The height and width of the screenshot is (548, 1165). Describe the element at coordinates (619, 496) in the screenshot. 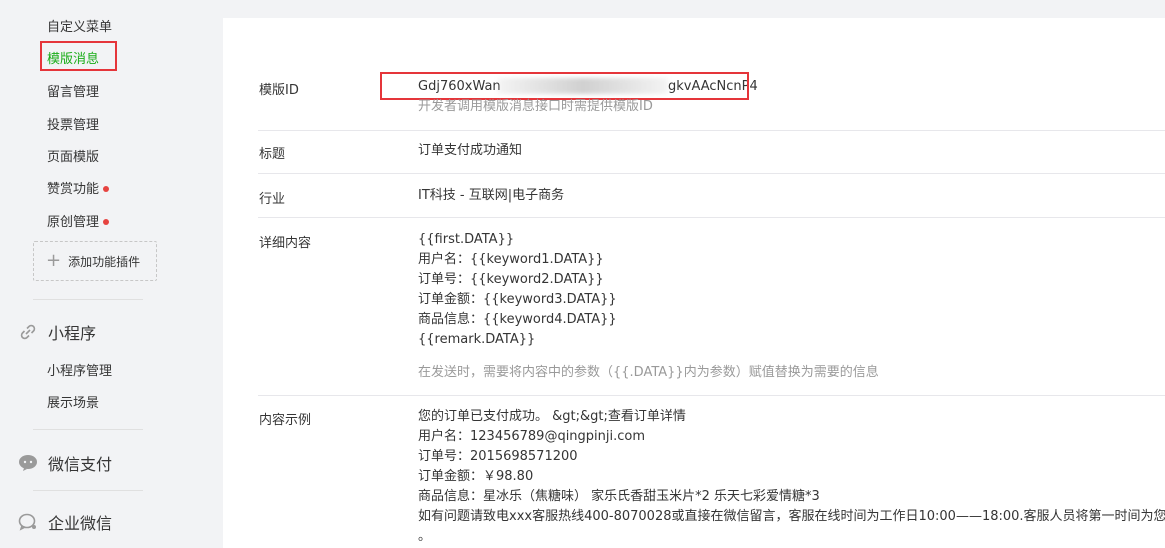

I see `example-line: 商品信息：星冰乐（焦糖味） 家乐氏香甜玉米片*2 乐天七彩爱情糖*3` at that location.